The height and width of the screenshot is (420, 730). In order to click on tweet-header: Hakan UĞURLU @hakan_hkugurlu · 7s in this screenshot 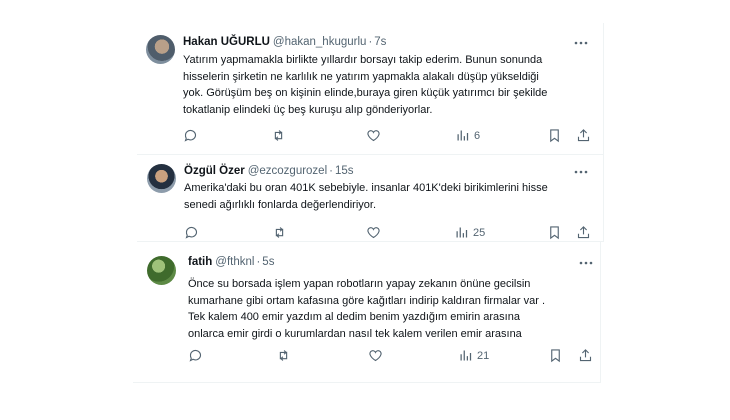, I will do `click(284, 42)`.